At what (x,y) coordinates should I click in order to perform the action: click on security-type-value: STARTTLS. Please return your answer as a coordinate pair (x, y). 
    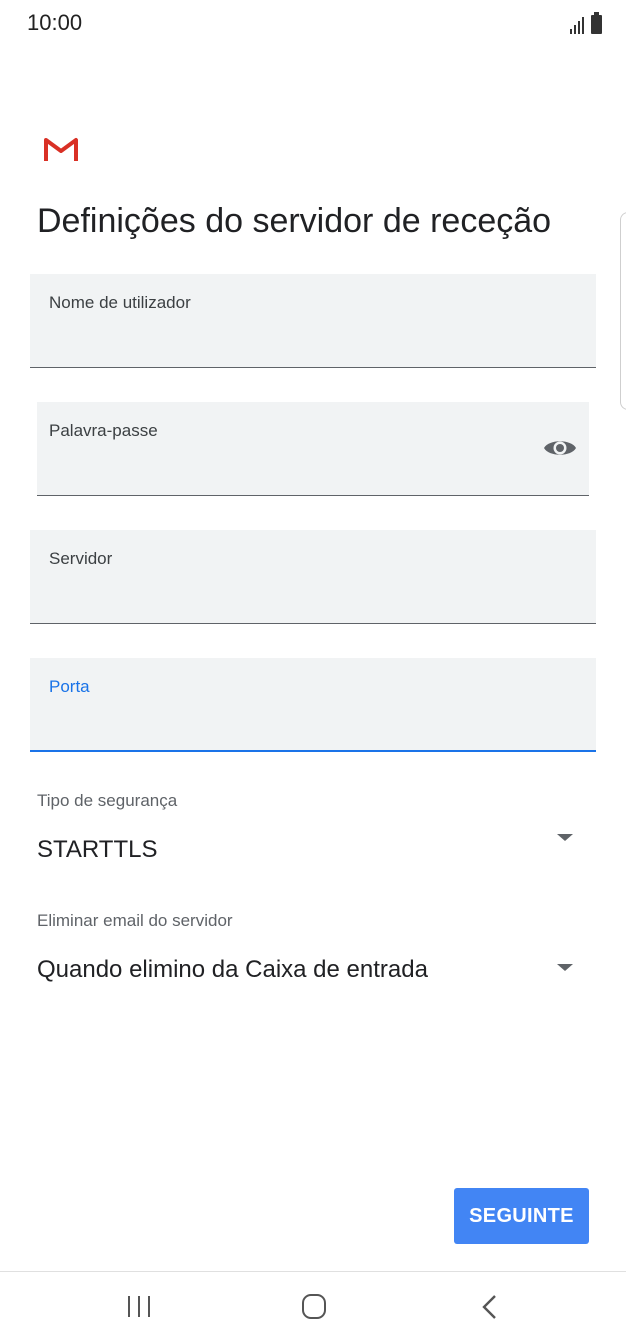
    Looking at the image, I should click on (97, 849).